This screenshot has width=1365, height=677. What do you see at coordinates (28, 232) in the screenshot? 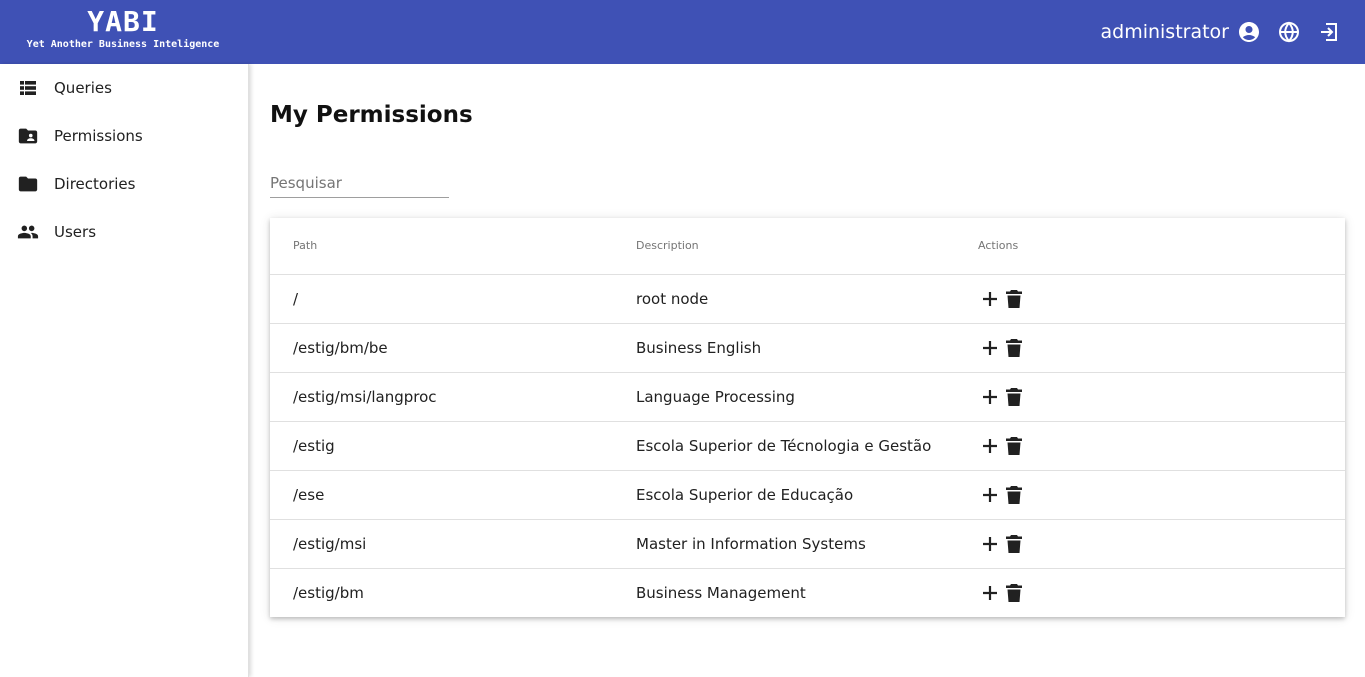
I see `people-icon` at bounding box center [28, 232].